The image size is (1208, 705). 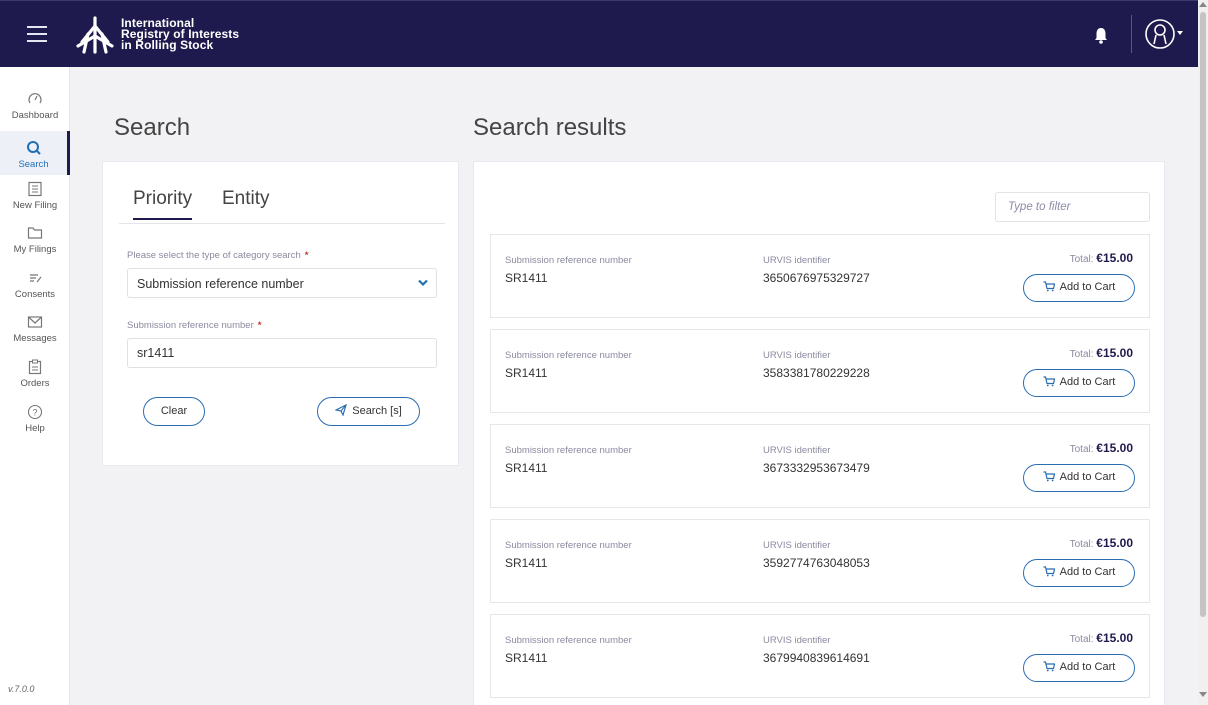 I want to click on category-select-value: Submission reference number, so click(x=220, y=284).